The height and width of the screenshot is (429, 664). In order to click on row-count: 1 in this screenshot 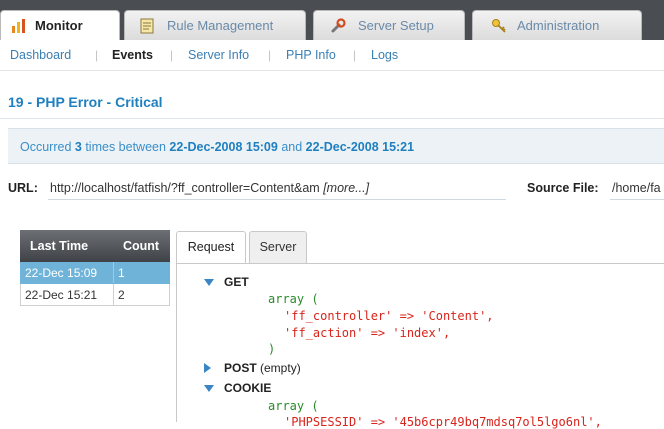, I will do `click(121, 273)`.